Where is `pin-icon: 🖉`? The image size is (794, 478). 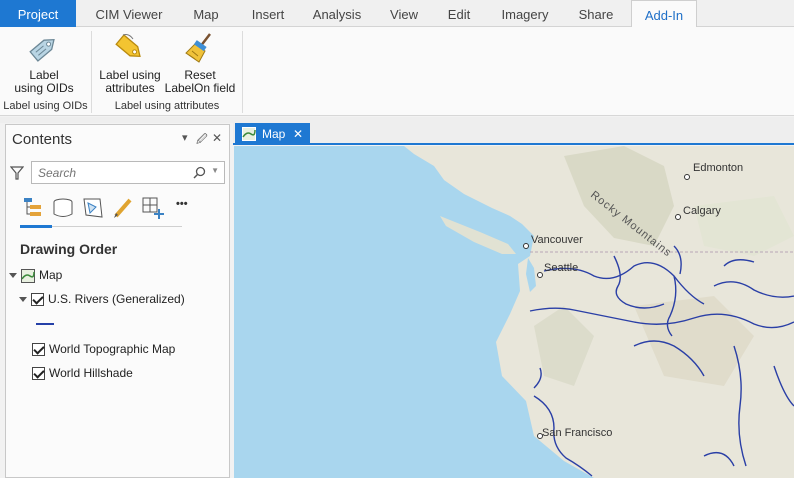 pin-icon: 🖉 is located at coordinates (202, 140).